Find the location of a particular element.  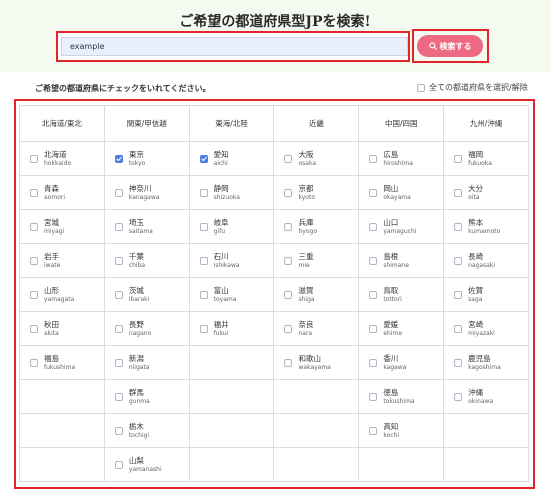

checkbox-nagano is located at coordinates (118, 328).